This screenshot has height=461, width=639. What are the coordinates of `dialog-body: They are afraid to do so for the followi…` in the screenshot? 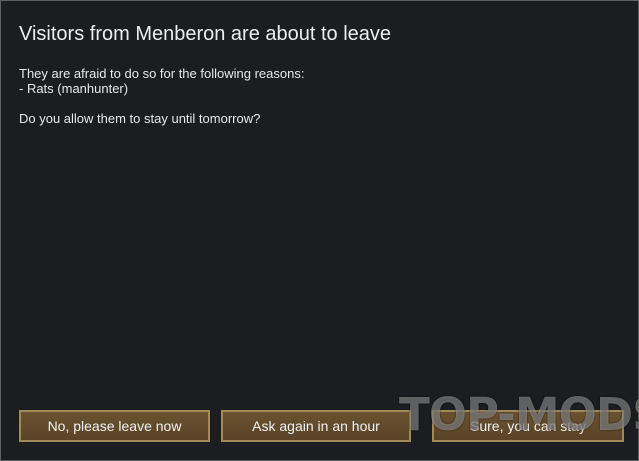 It's located at (161, 96).